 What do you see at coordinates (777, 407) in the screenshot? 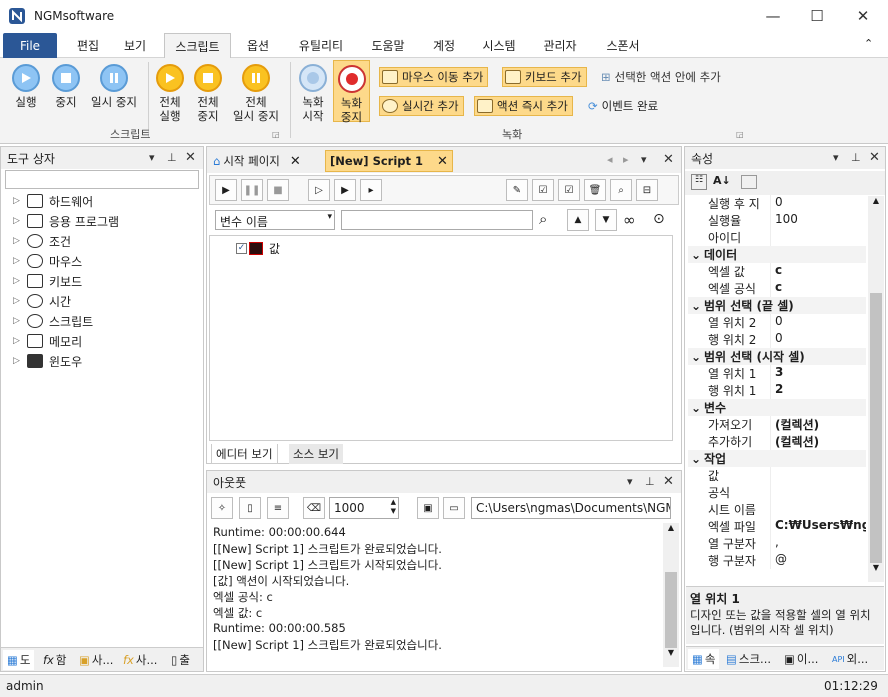
I see `property-category: ⌄ 변수` at bounding box center [777, 407].